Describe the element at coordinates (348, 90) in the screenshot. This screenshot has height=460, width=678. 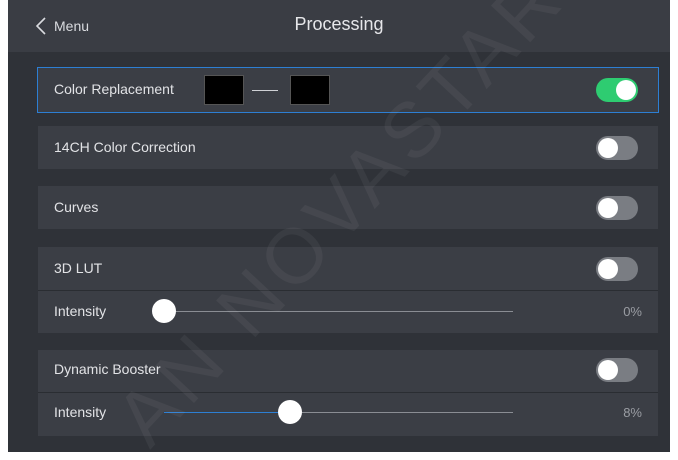
I see `color-replacement-row: Color Replacement` at that location.